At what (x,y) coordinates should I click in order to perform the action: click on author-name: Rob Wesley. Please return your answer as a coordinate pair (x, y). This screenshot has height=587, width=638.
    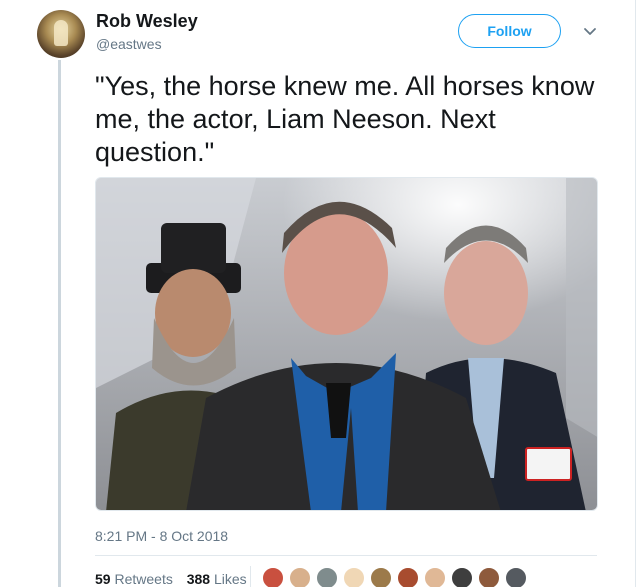
    Looking at the image, I should click on (147, 21).